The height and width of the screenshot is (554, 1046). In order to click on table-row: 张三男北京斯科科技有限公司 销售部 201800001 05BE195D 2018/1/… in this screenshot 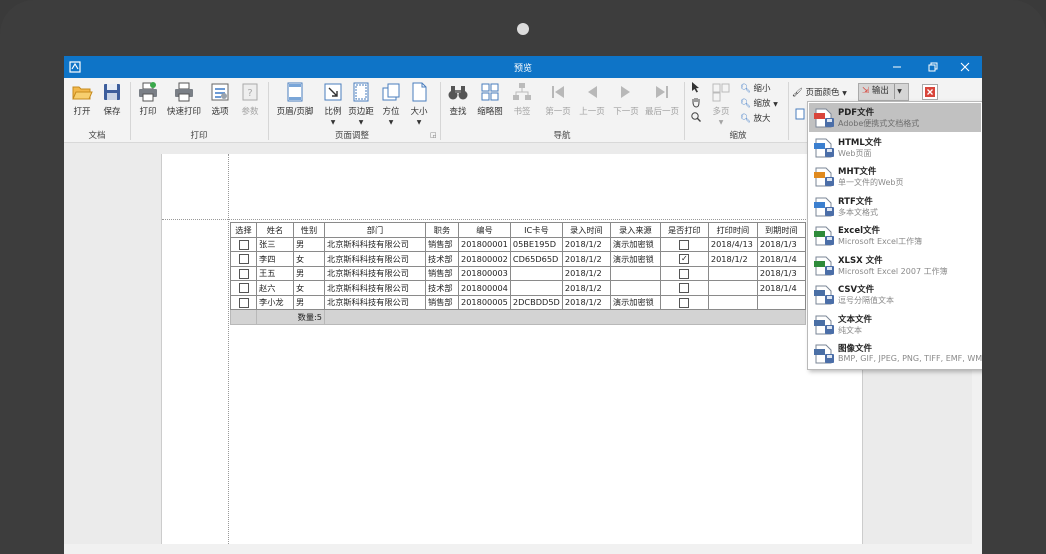, I will do `click(518, 244)`.